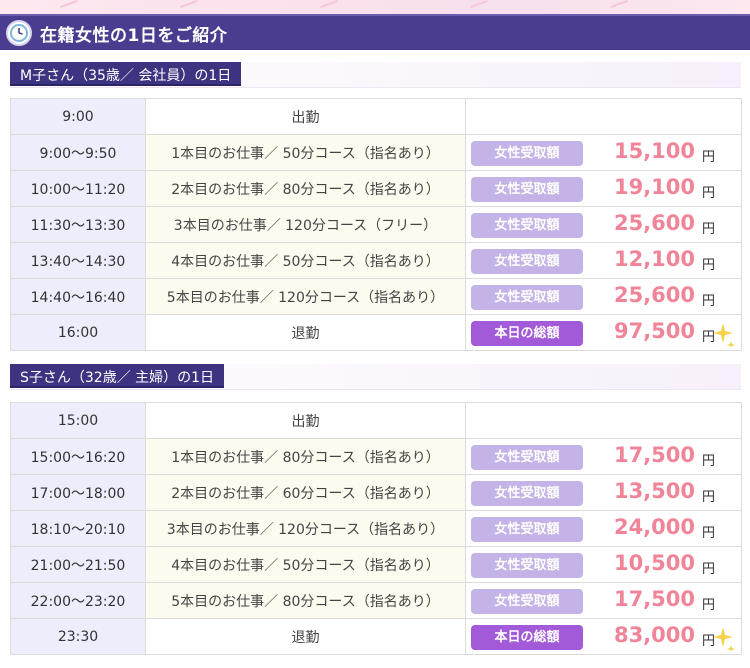 The image size is (750, 668). Describe the element at coordinates (78, 260) in the screenshot. I see `time-cell: 13:40～14:30` at that location.